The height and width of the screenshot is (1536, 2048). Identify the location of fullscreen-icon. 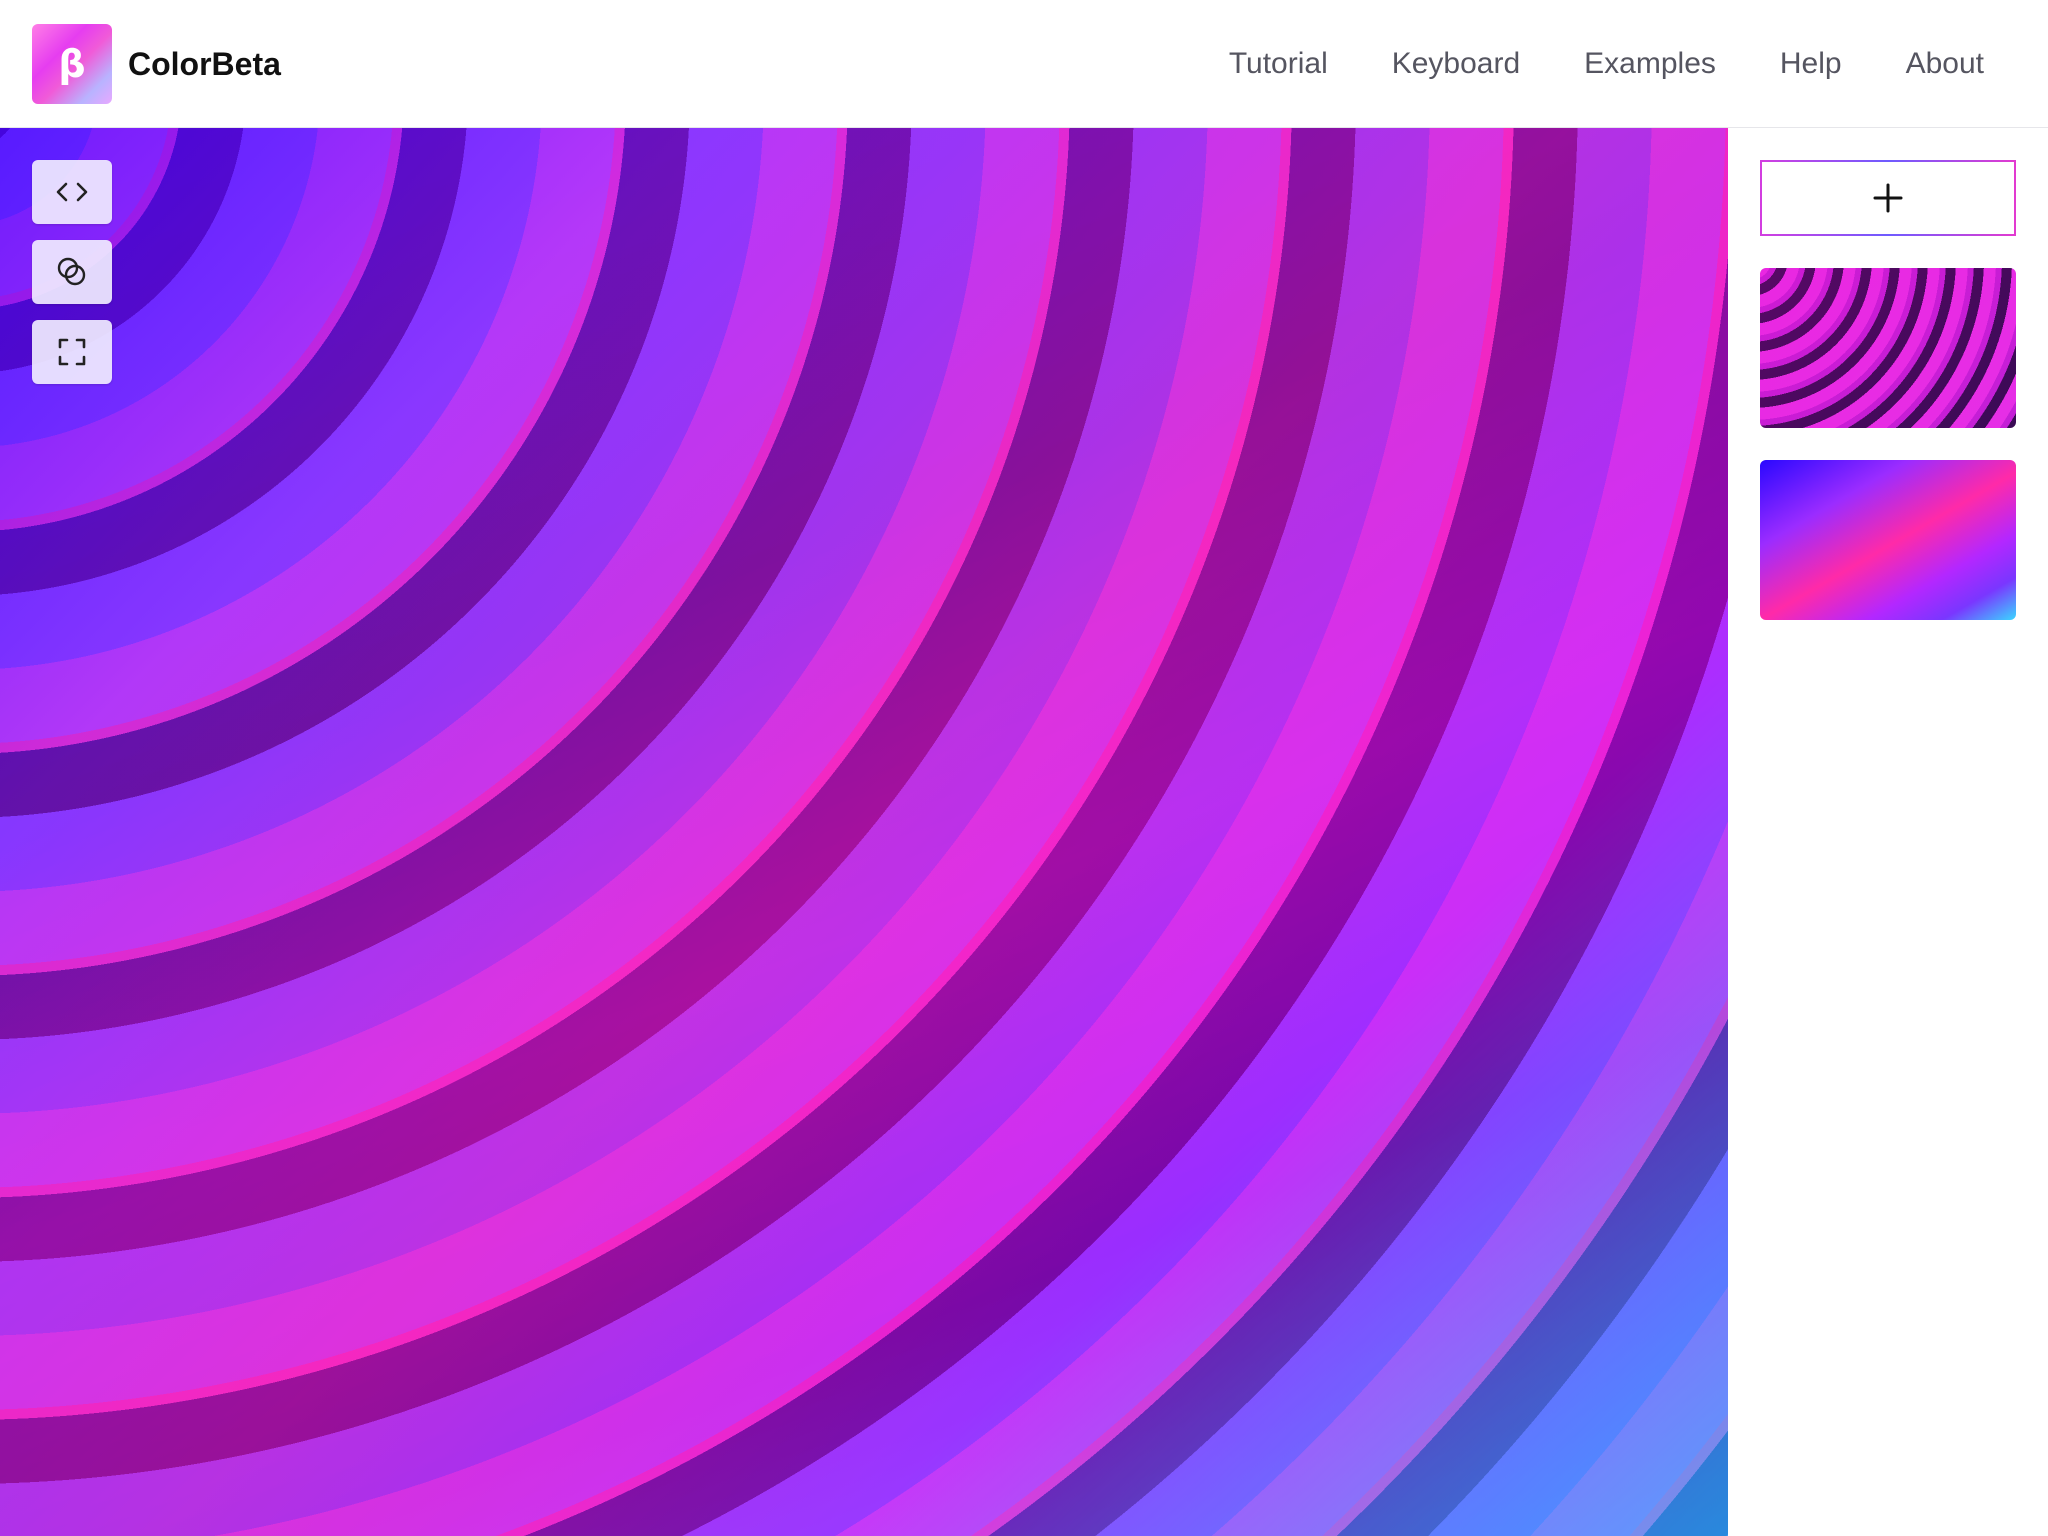
(72, 352).